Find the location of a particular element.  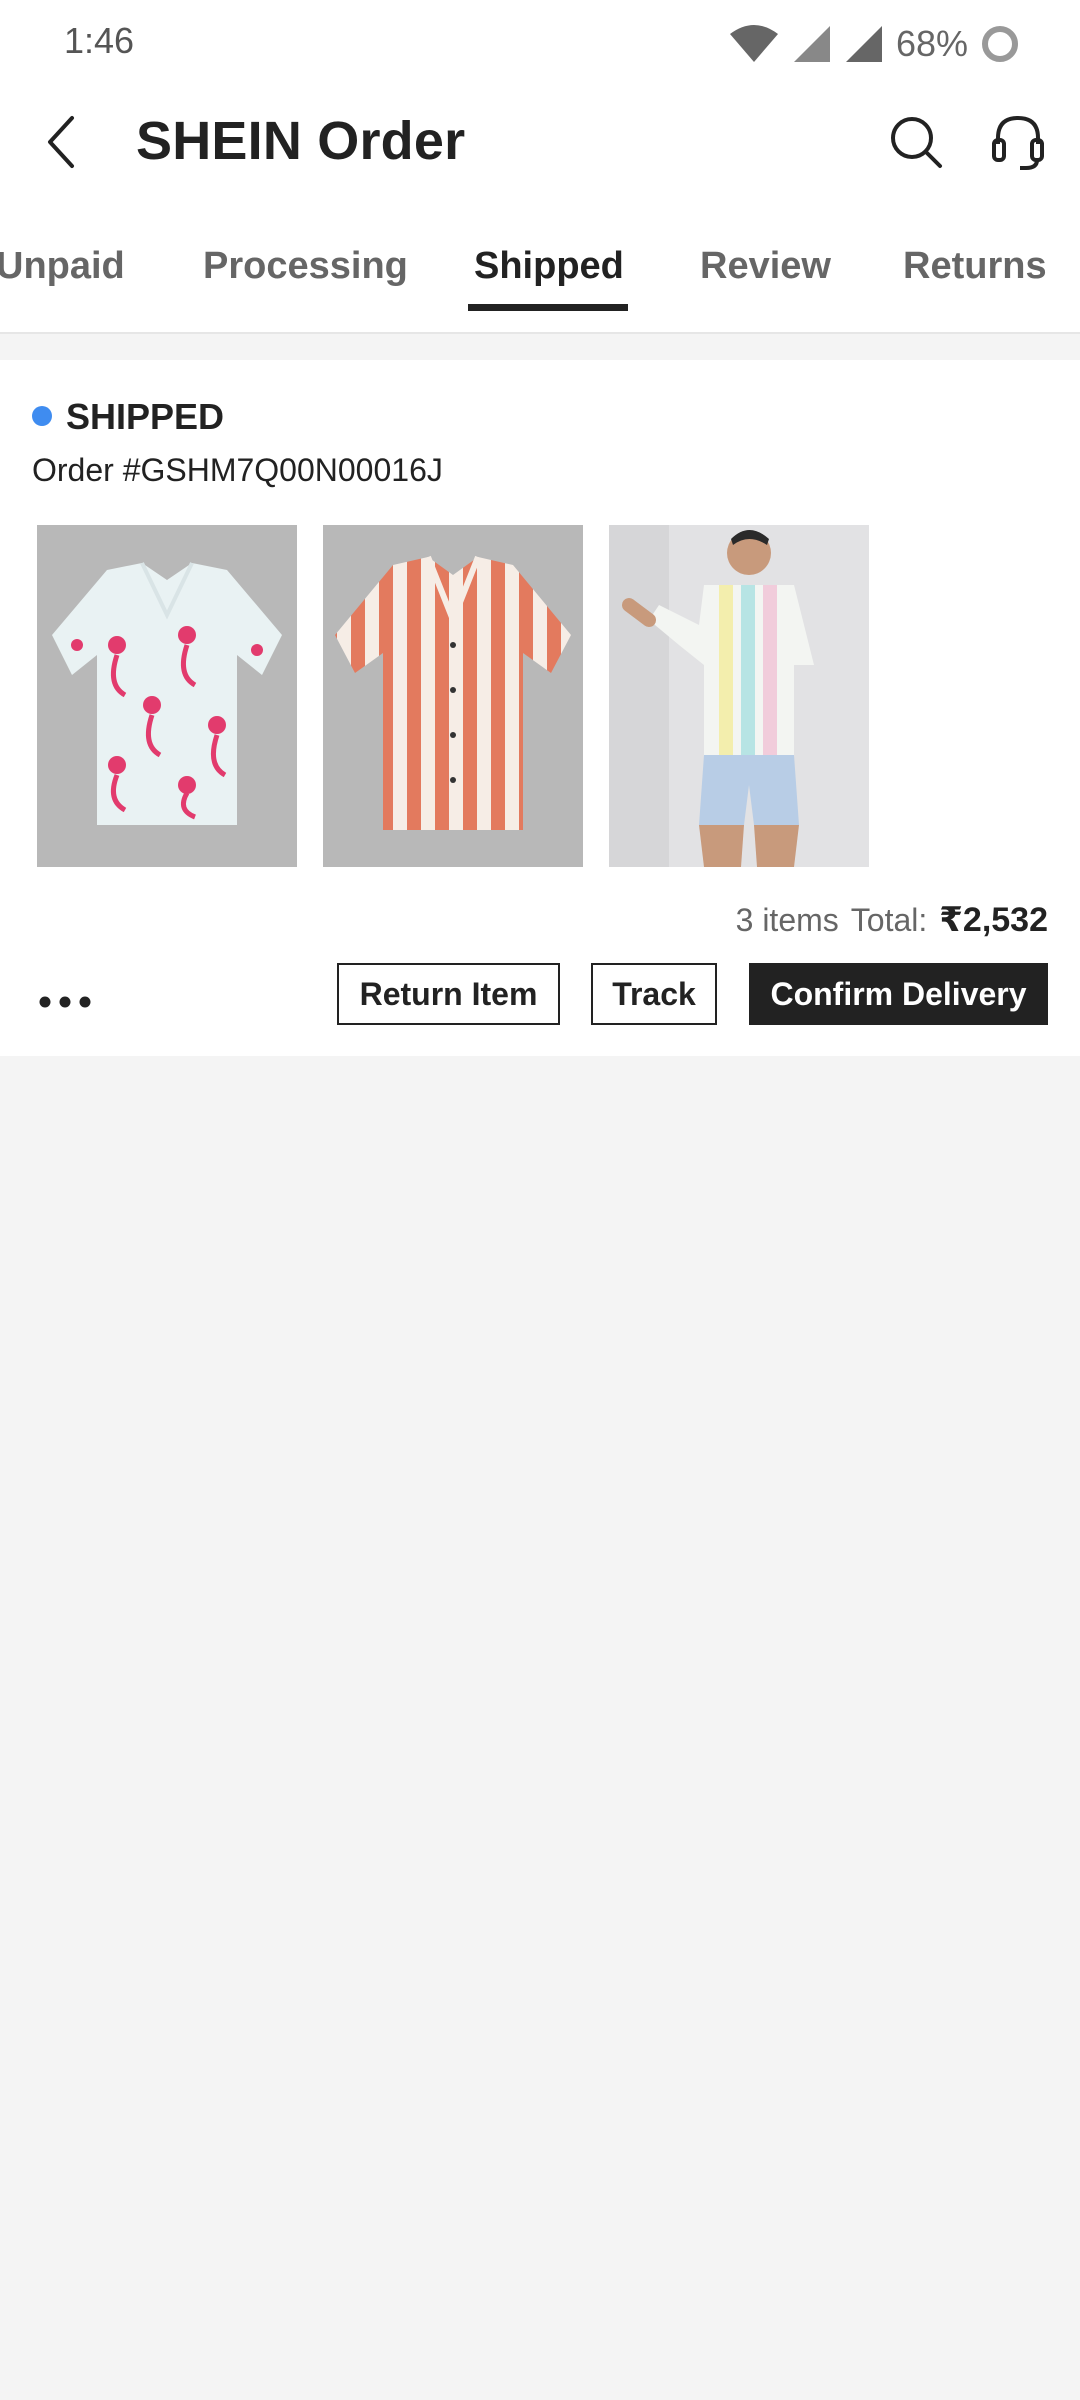

status-bar: 1:46 68% is located at coordinates (540, 44).